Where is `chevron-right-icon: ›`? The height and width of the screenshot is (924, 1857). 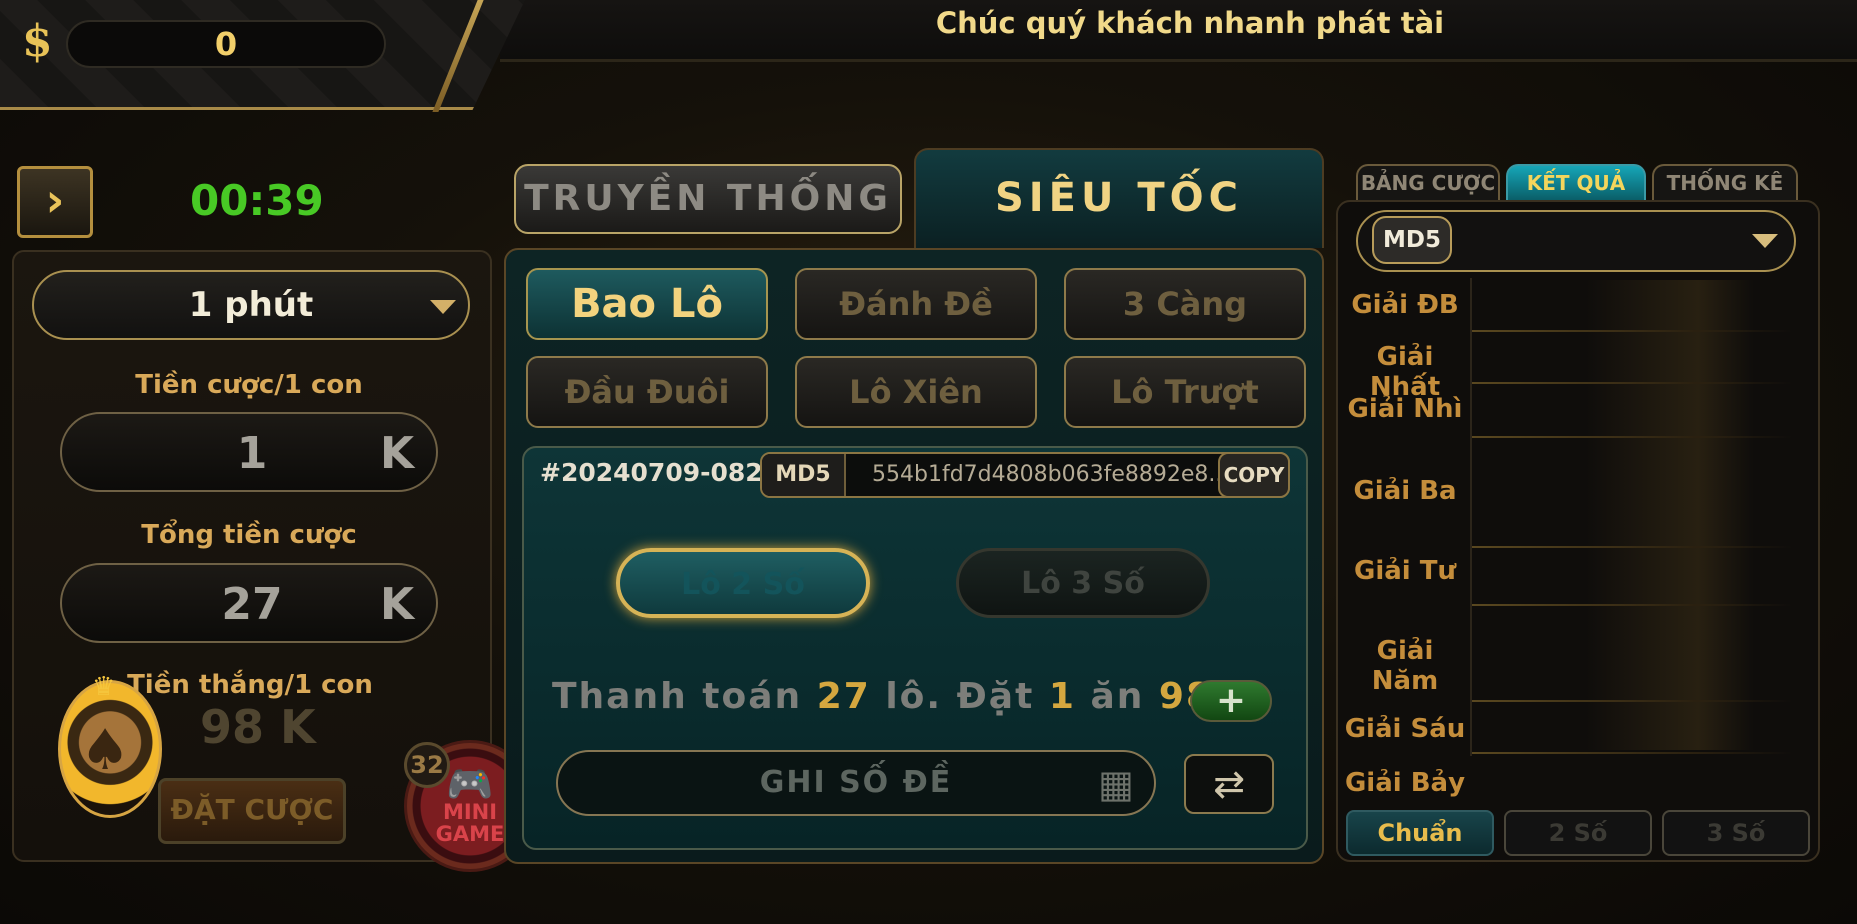 chevron-right-icon: › is located at coordinates (55, 200).